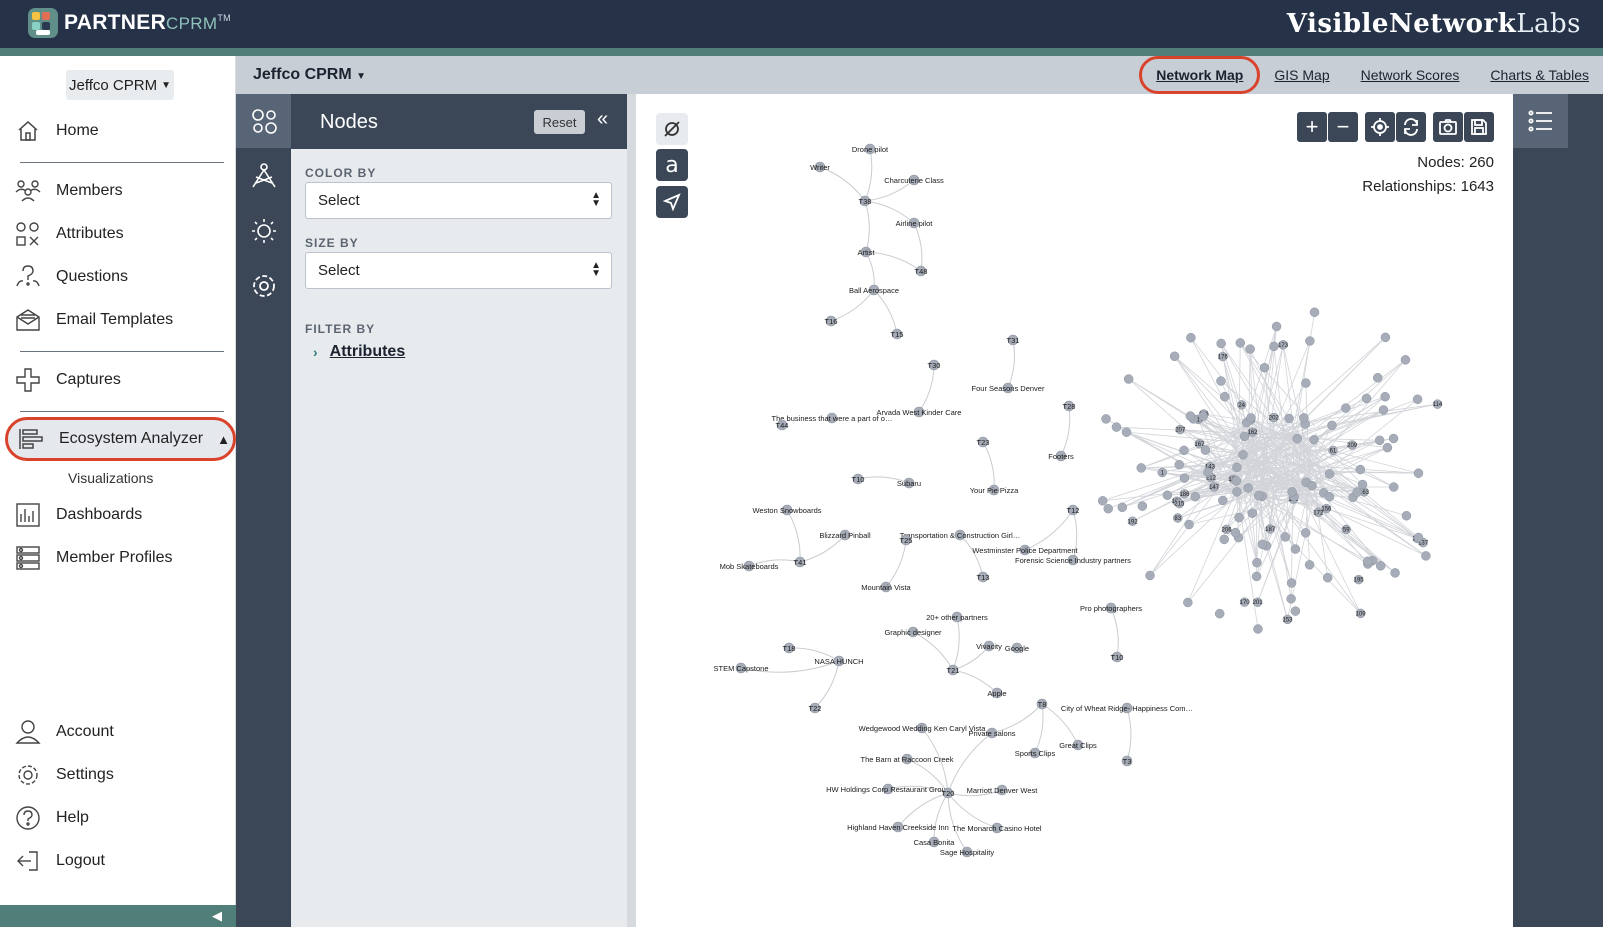  Describe the element at coordinates (1301, 75) in the screenshot. I see `tab-gis-map: GIS Map` at that location.